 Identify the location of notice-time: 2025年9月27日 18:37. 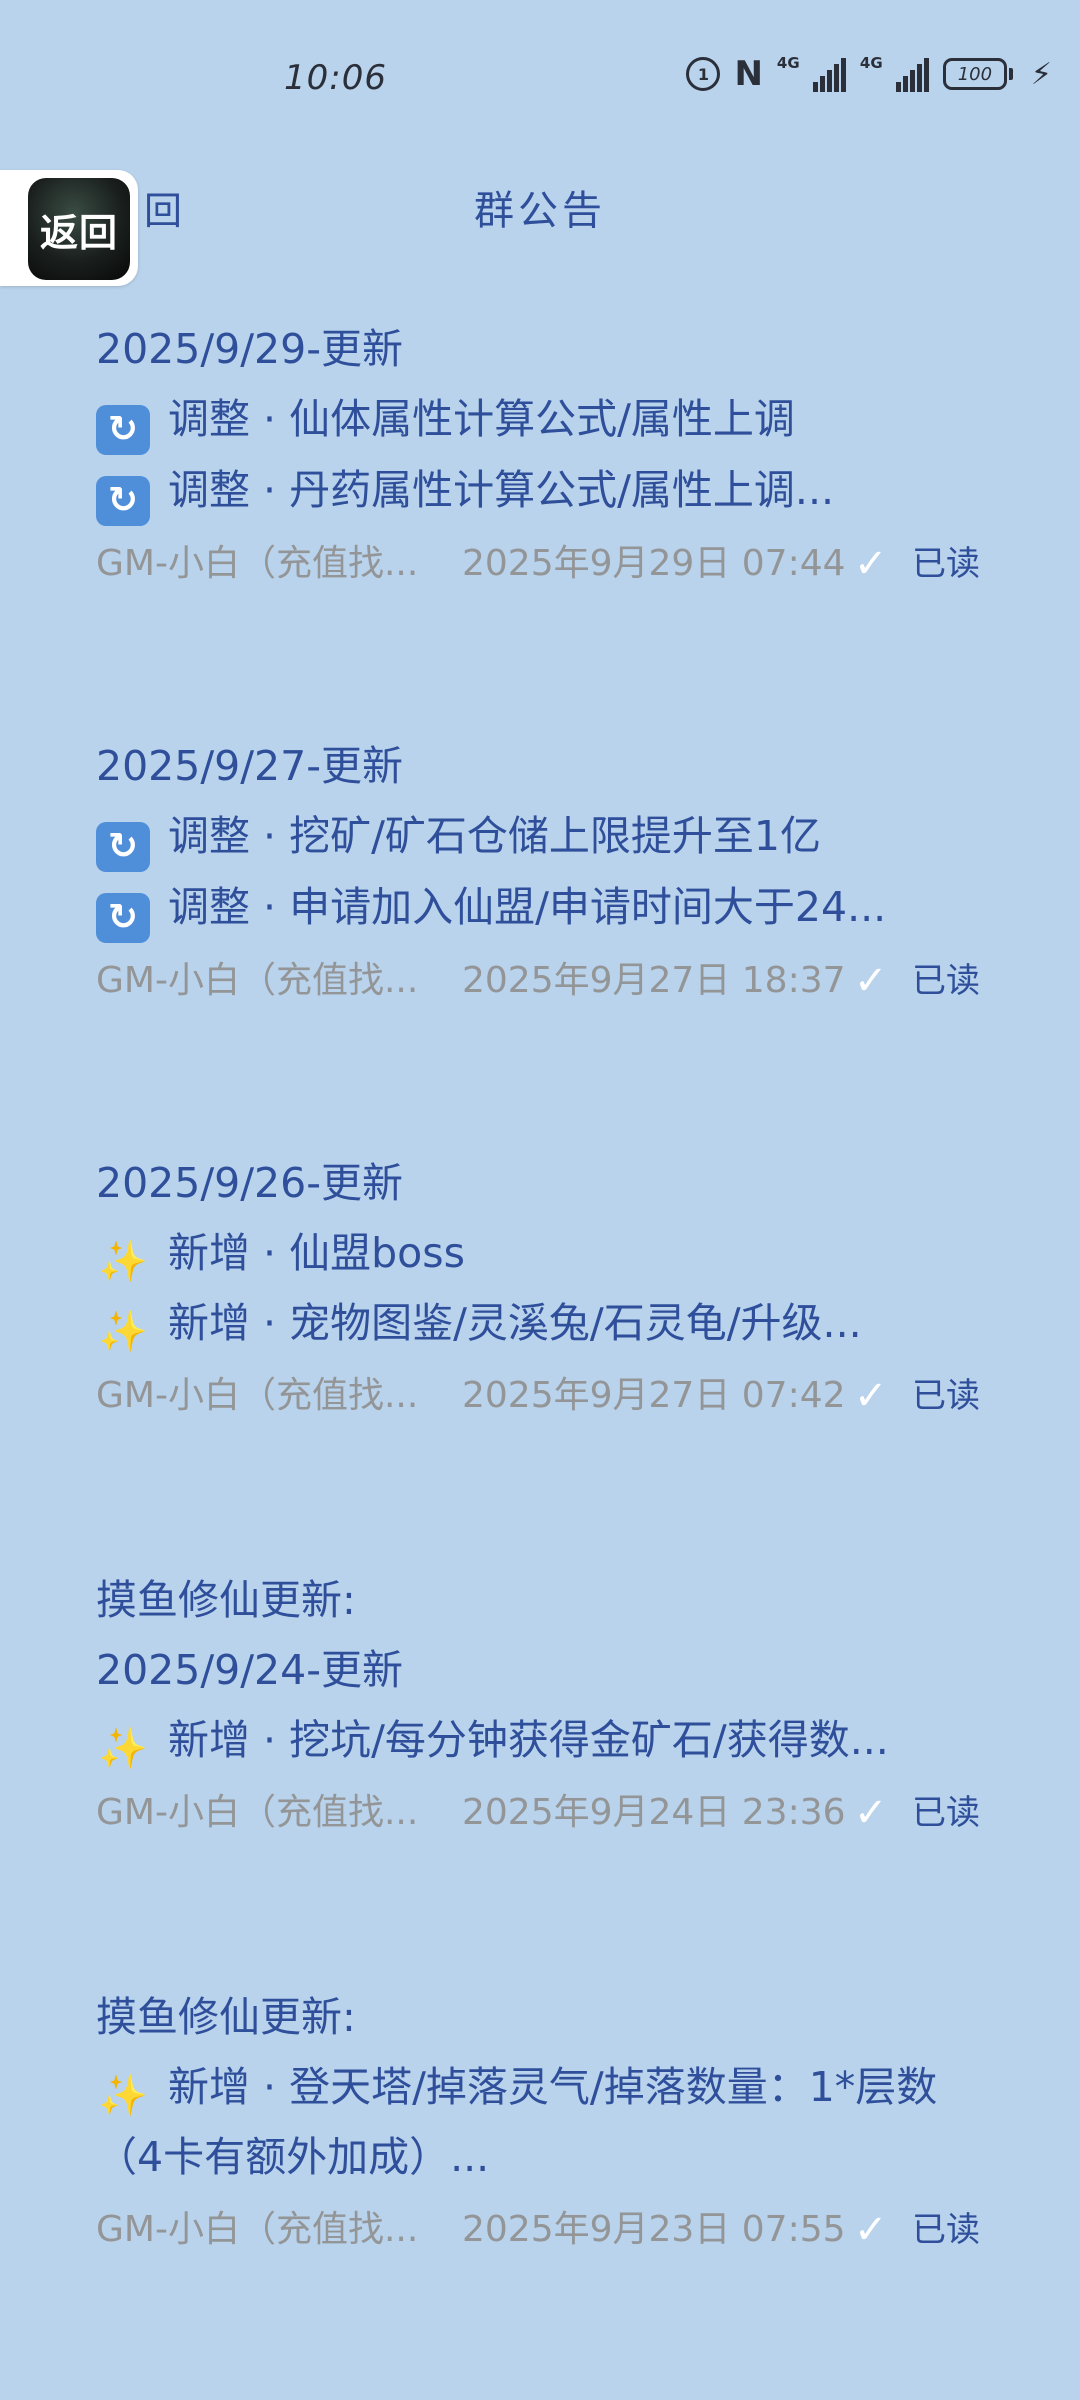
(654, 980).